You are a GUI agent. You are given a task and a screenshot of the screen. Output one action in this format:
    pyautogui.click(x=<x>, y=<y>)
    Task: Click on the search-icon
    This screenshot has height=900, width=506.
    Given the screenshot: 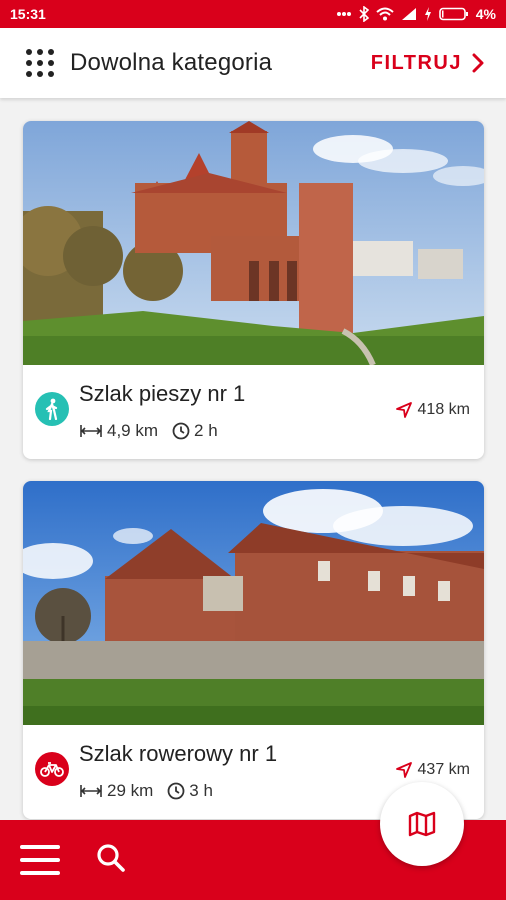 What is the action you would take?
    pyautogui.click(x=111, y=860)
    